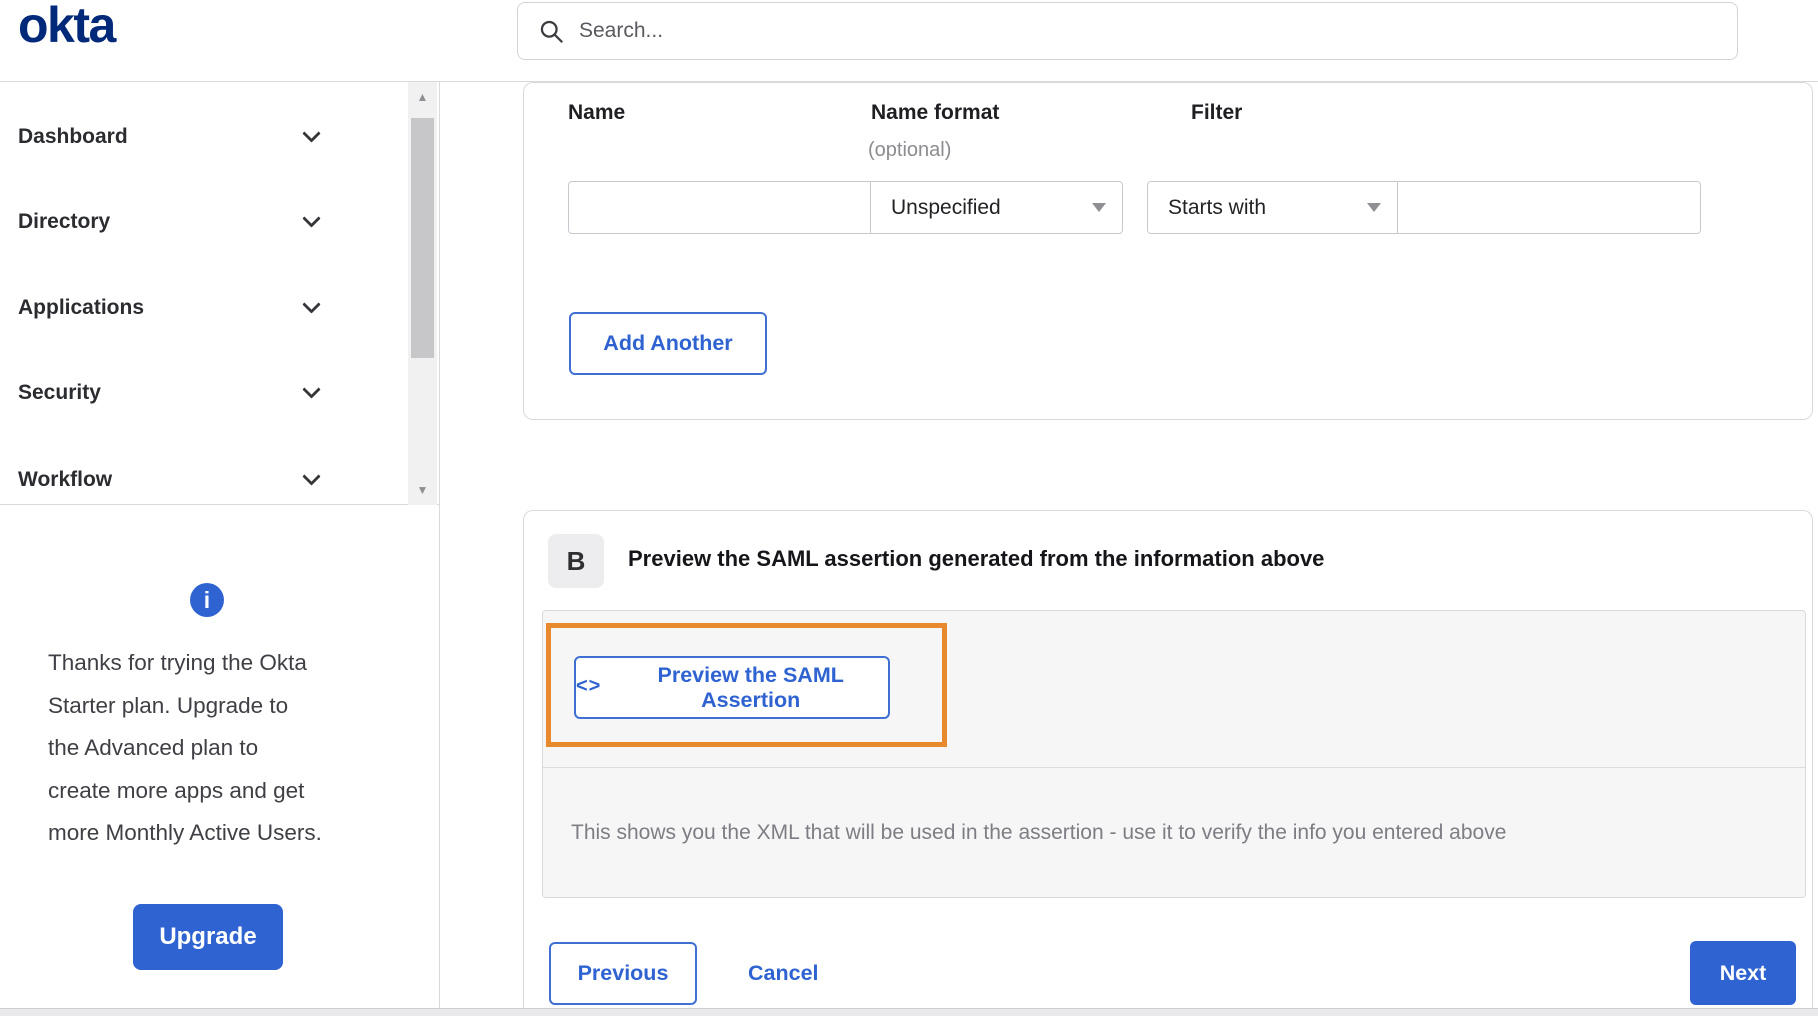  Describe the element at coordinates (168, 705) in the screenshot. I see `promo-line: Starter plan. Upgrade to` at that location.